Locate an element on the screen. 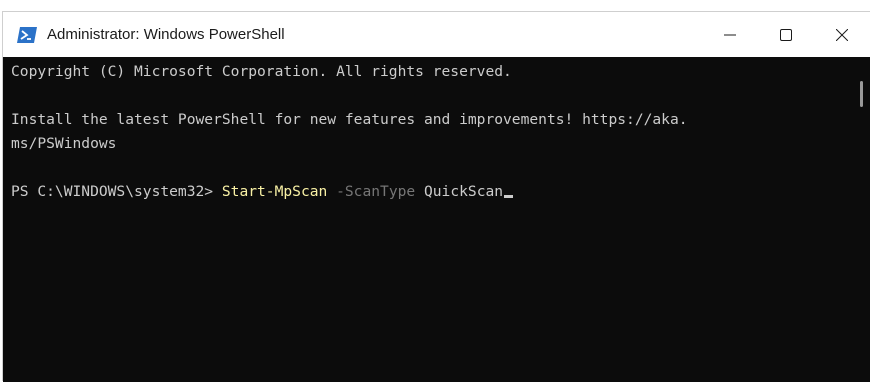 Image resolution: width=870 pixels, height=382 pixels. minimize-button is located at coordinates (730, 34).